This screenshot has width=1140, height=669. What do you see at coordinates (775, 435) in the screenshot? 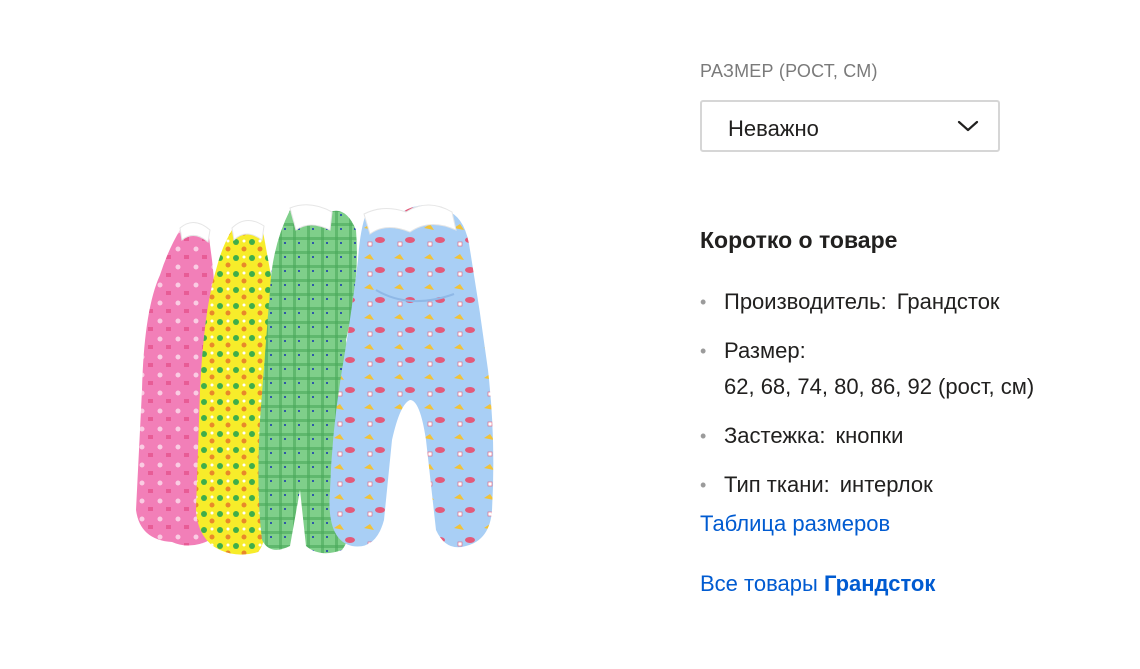
I see `fact-key: Застежка:` at bounding box center [775, 435].